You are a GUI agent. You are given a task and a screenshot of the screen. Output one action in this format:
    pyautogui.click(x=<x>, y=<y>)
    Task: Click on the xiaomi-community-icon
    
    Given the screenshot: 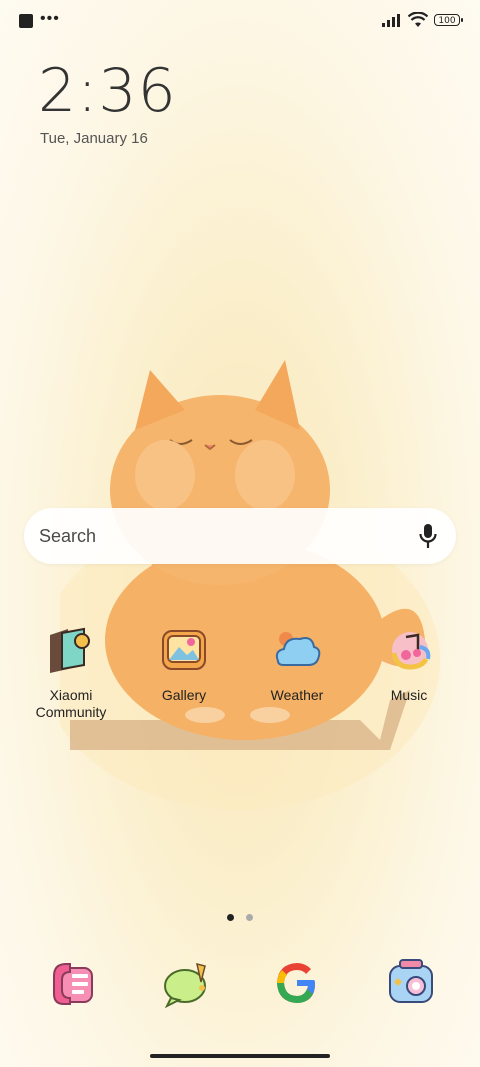 What is the action you would take?
    pyautogui.click(x=70, y=650)
    